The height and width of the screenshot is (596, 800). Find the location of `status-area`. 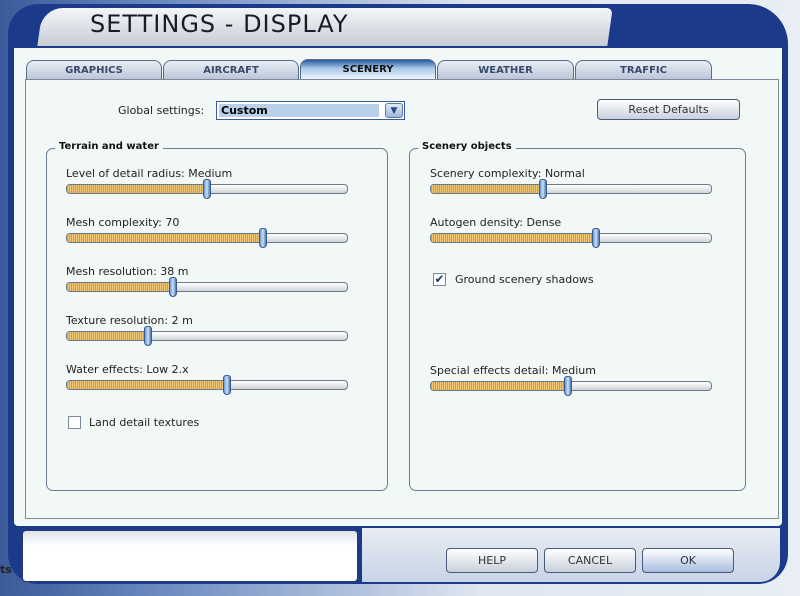

status-area is located at coordinates (190, 556).